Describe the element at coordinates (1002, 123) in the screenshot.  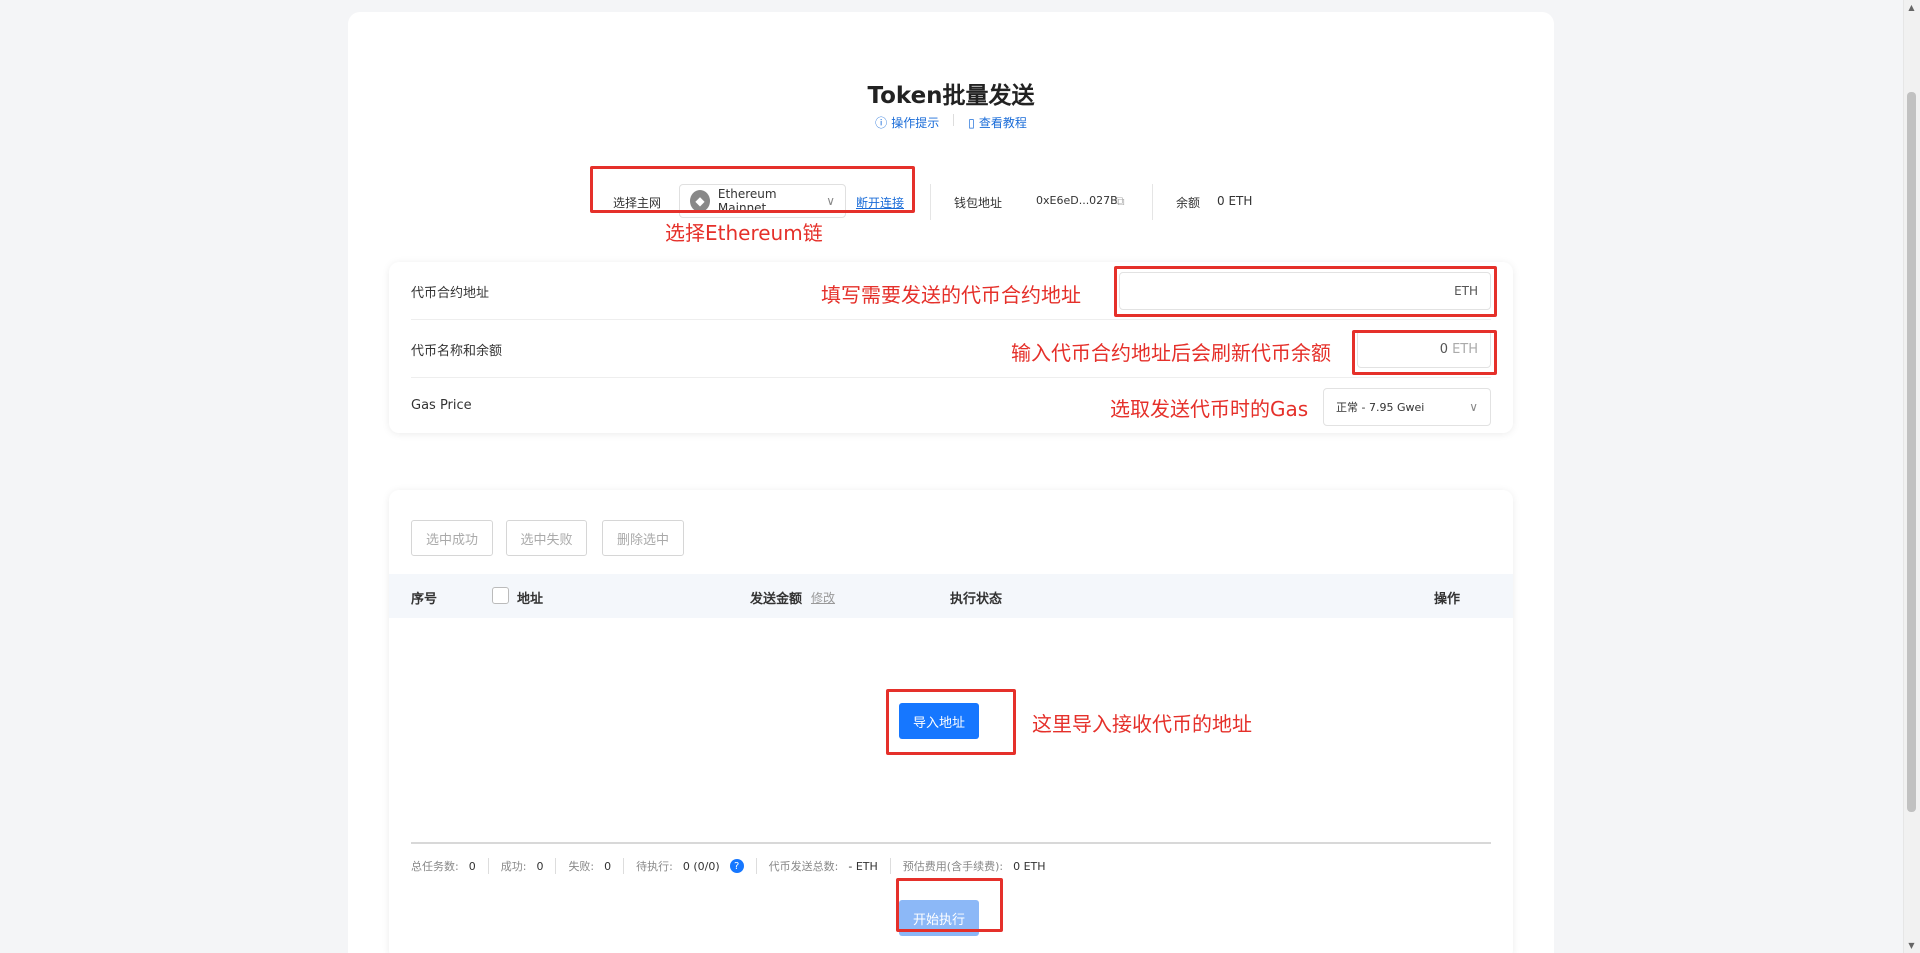
I see `tutorial-label: 查看教程` at that location.